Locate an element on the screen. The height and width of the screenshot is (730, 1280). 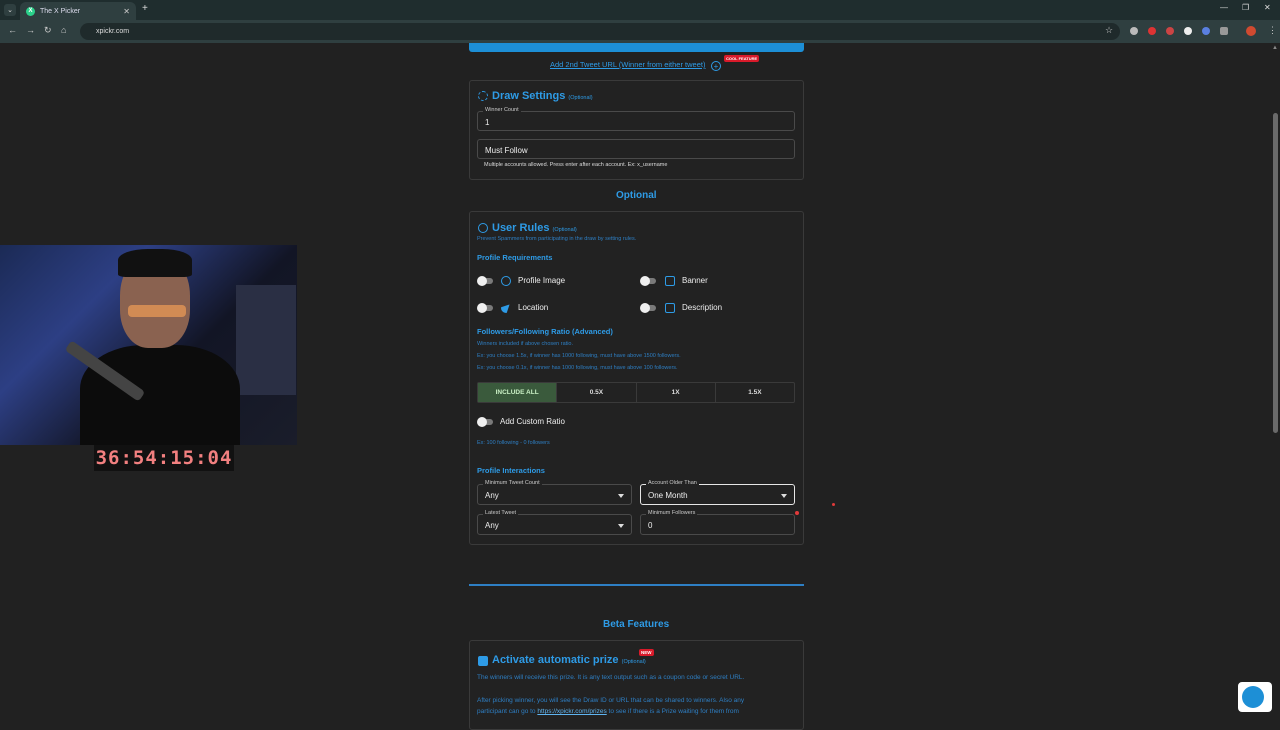
profile-interactions-heading: Profile Interactions is located at coordinates (511, 470).